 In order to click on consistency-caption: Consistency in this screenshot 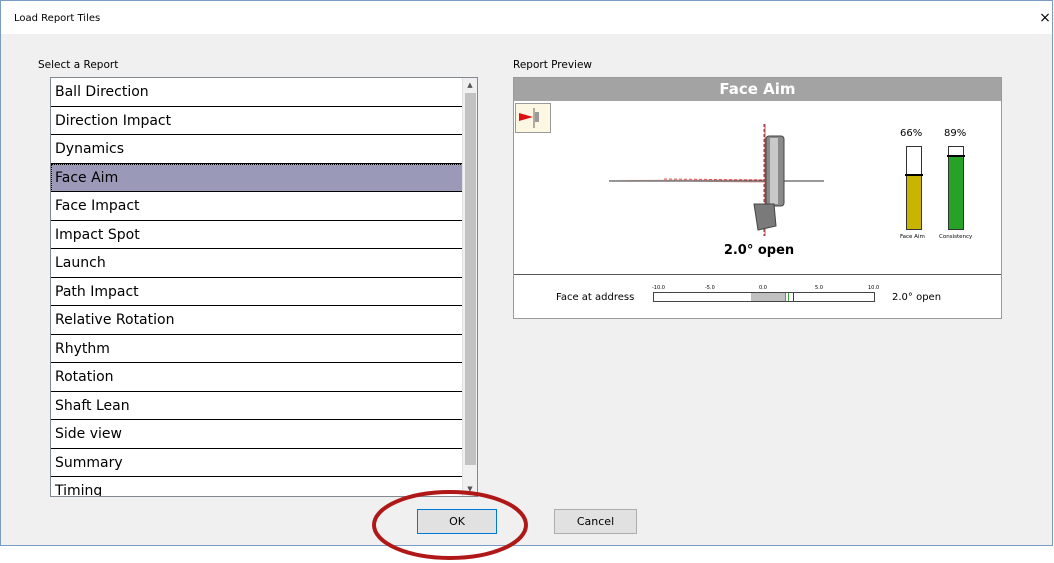, I will do `click(956, 237)`.